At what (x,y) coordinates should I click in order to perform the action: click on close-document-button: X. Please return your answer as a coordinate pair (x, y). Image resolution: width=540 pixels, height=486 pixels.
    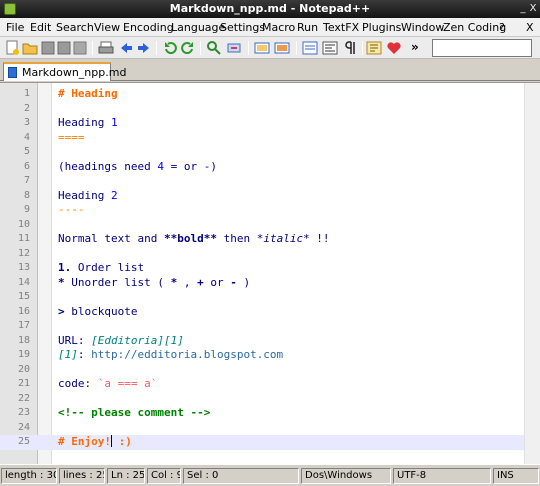
    Looking at the image, I should click on (530, 27).